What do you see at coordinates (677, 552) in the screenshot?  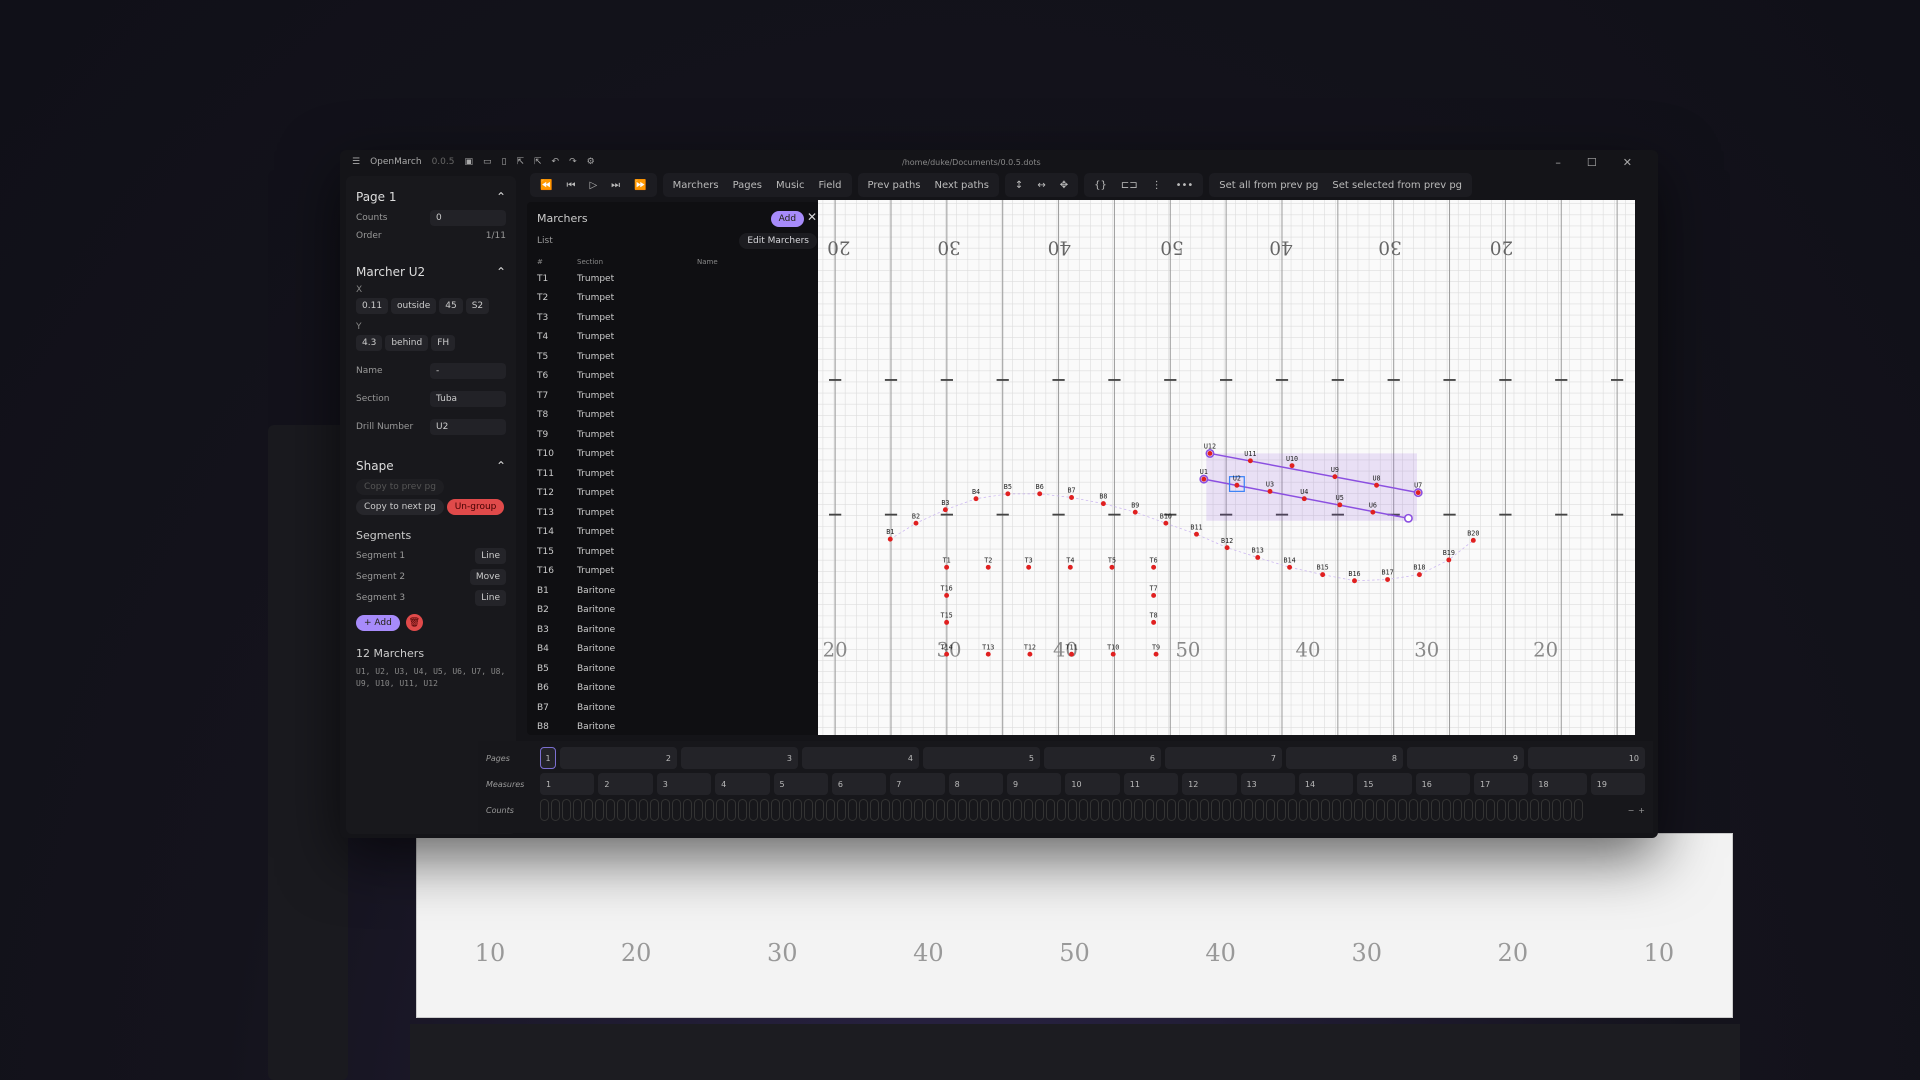 I see `marcher-list-row: T15 Trumpet` at bounding box center [677, 552].